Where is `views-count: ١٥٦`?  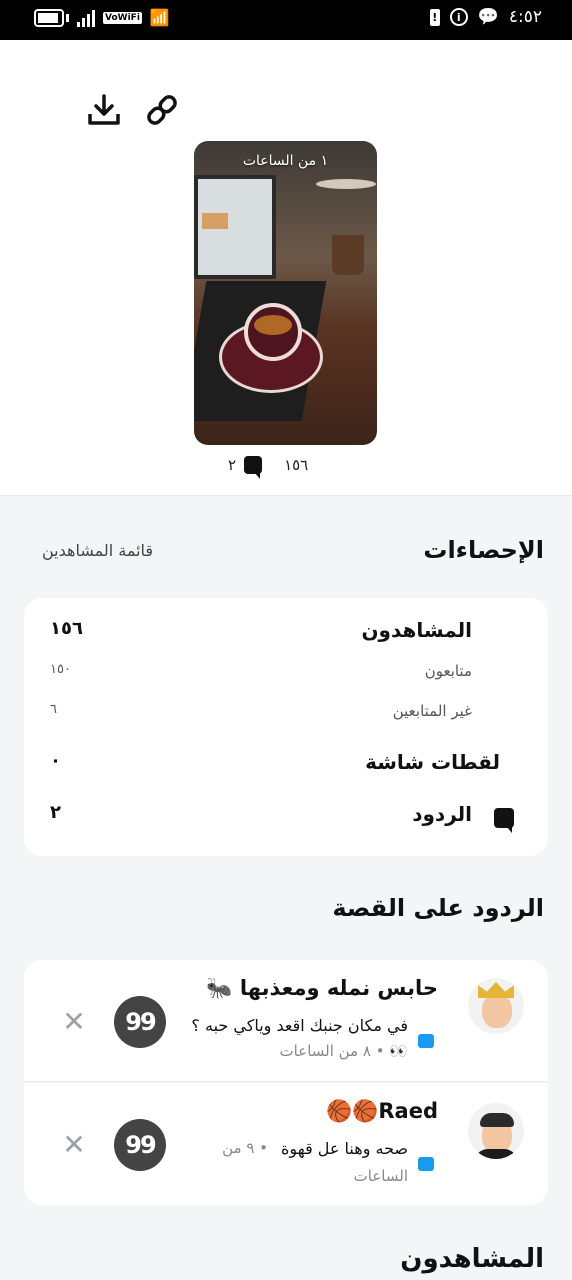
views-count: ١٥٦ is located at coordinates (296, 465).